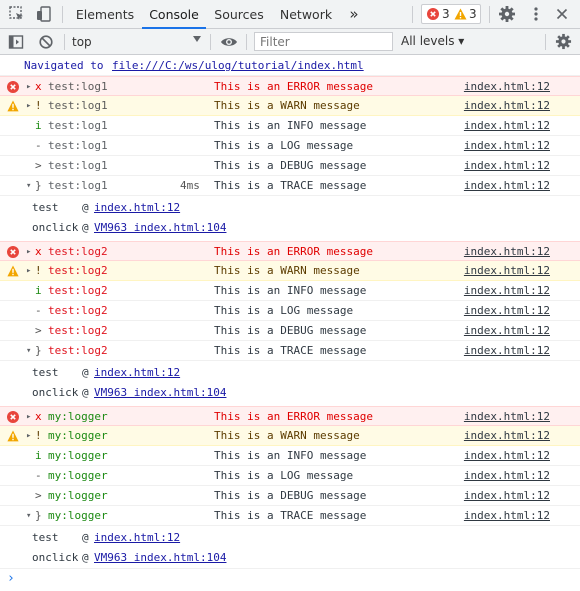 This screenshot has height=591, width=580. I want to click on console-settings-gear-icon, so click(563, 41).